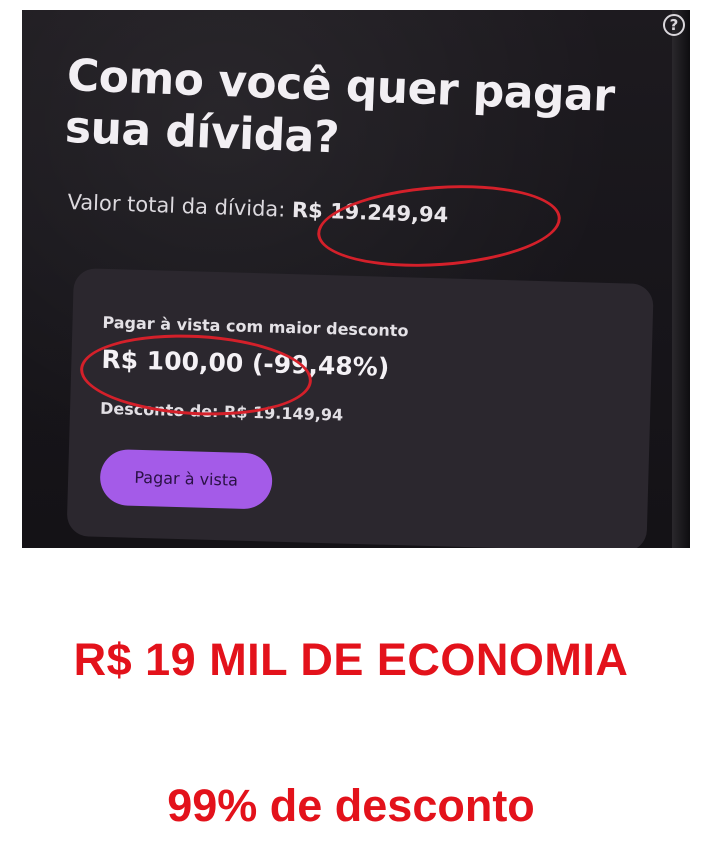  What do you see at coordinates (186, 479) in the screenshot?
I see `pay-in-full-button: Pagar à vista` at bounding box center [186, 479].